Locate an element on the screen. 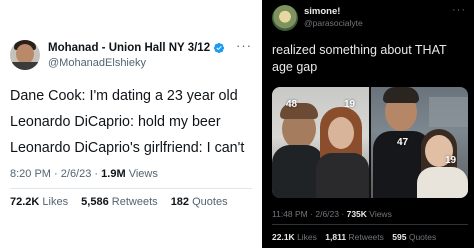 The height and width of the screenshot is (248, 474). person-top is located at coordinates (442, 182).